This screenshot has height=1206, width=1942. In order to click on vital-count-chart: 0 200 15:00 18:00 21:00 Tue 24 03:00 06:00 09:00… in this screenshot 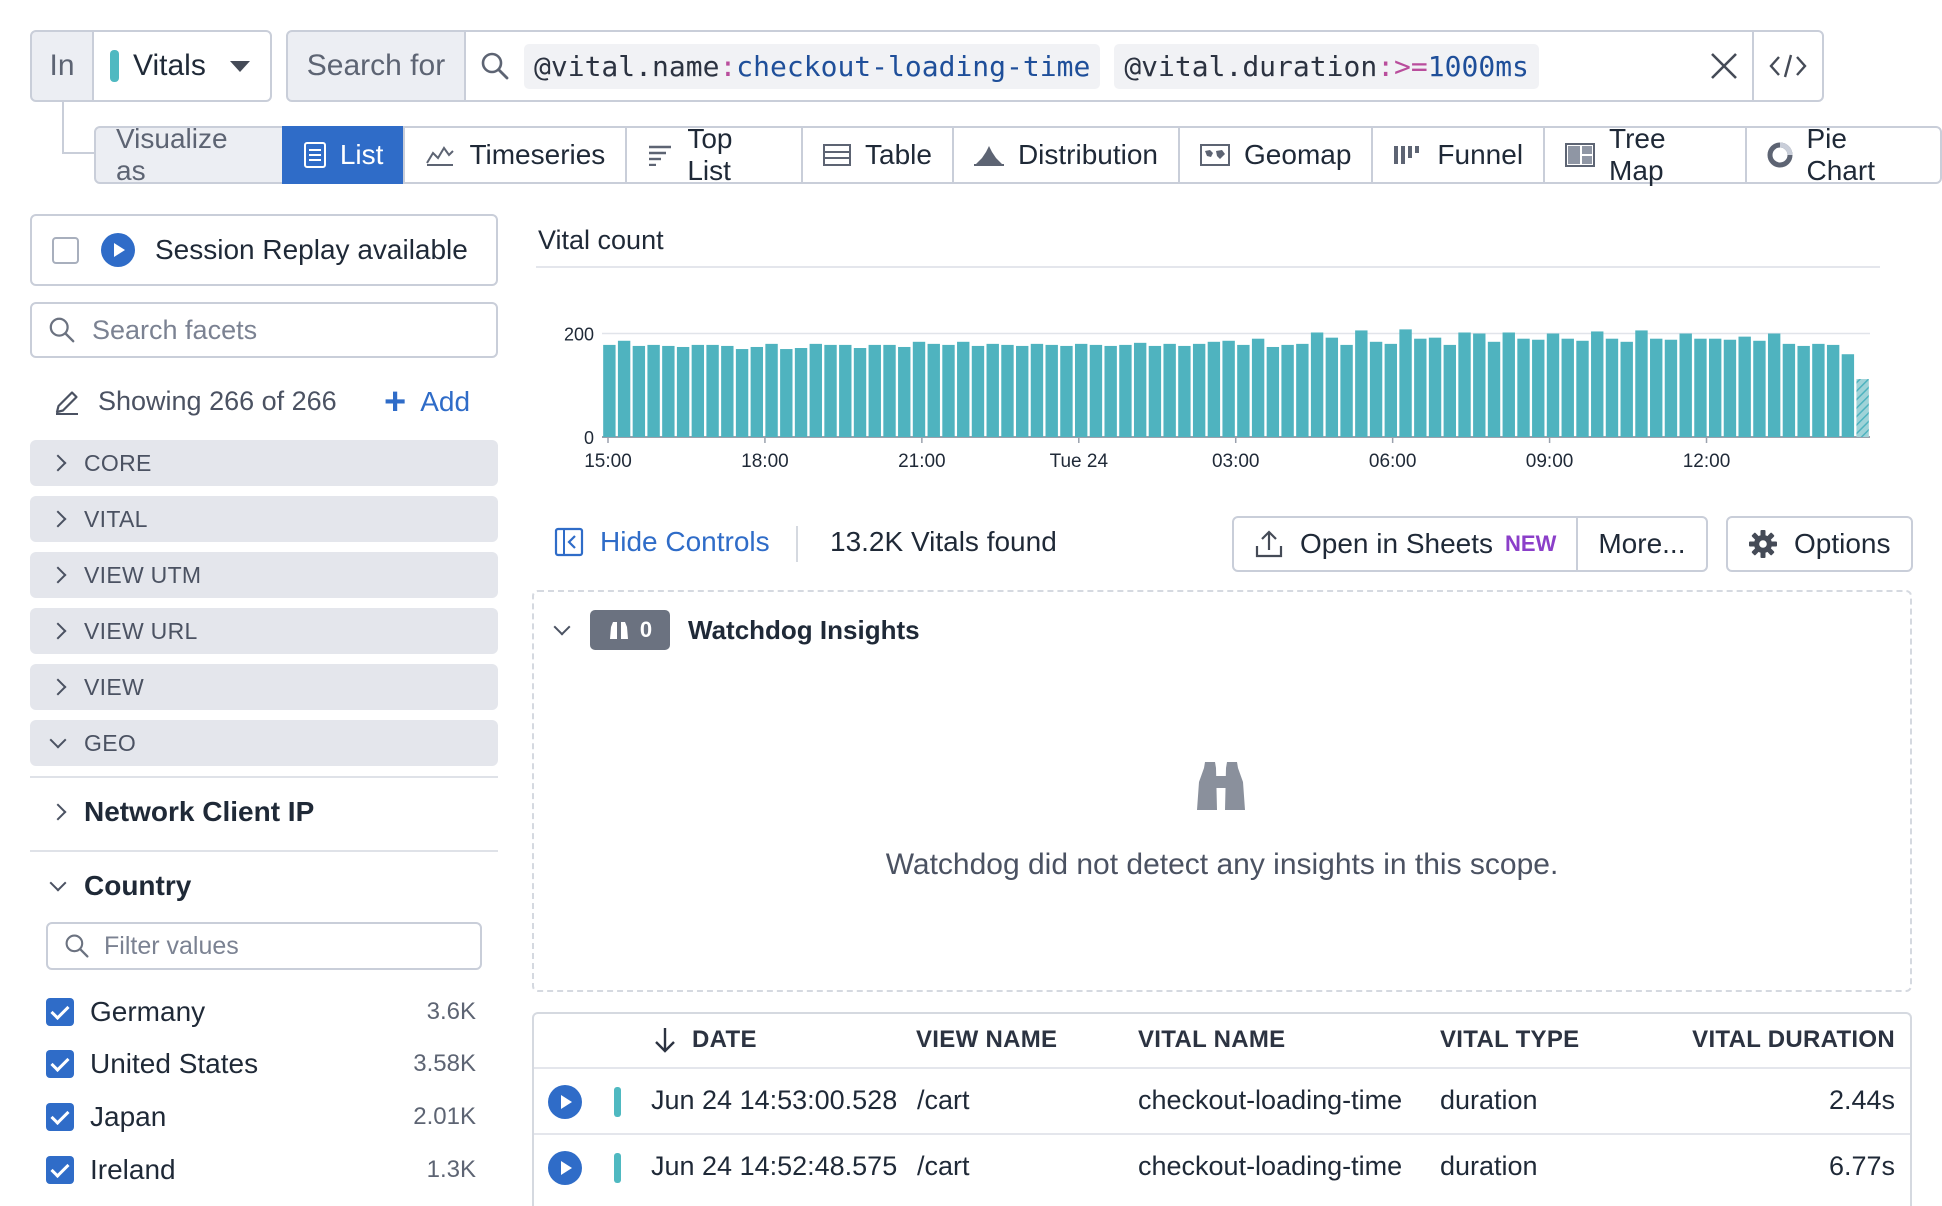, I will do `click(1220, 397)`.